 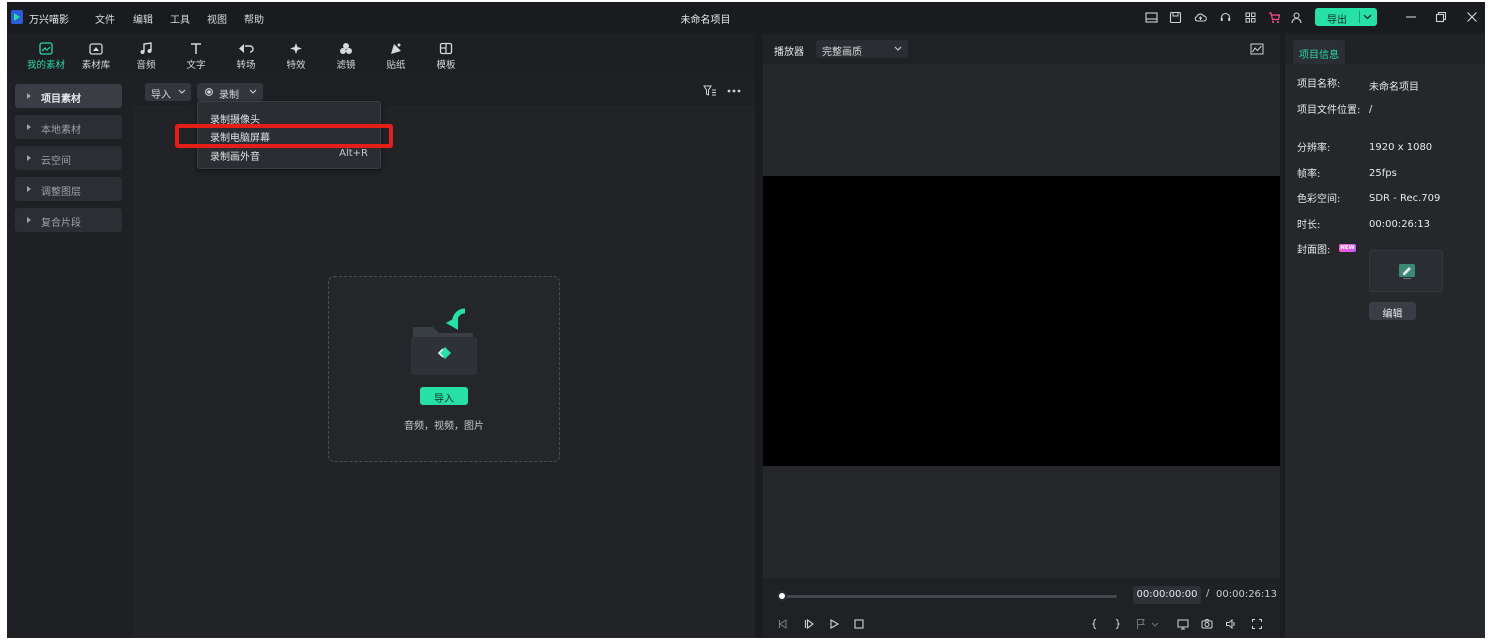 I want to click on tab-project-info: 项目信息, so click(x=1319, y=52).